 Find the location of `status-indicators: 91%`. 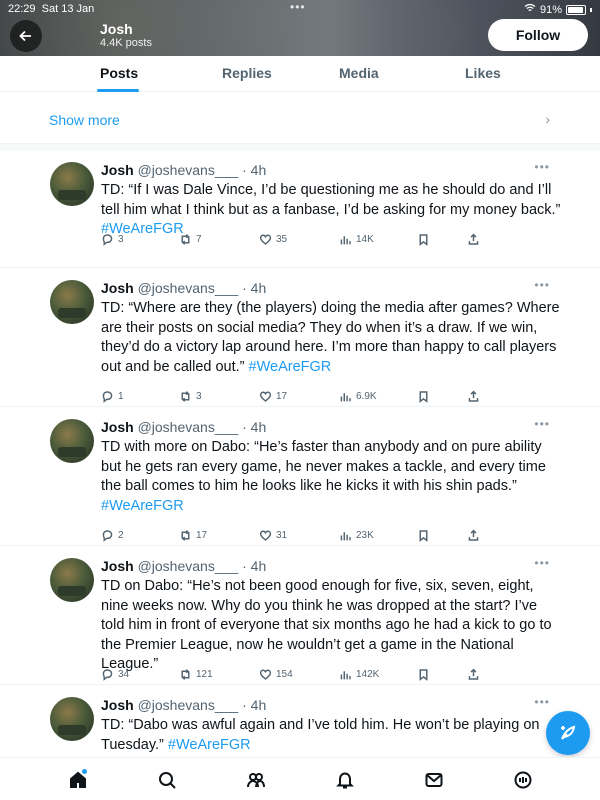

status-indicators: 91% is located at coordinates (558, 9).